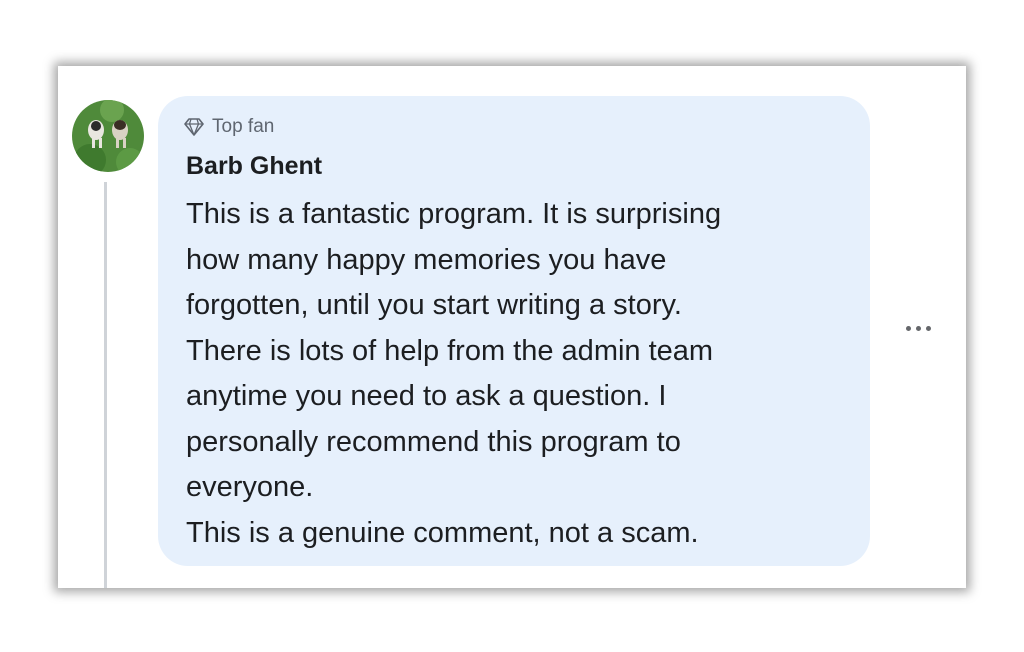 The width and height of the screenshot is (1024, 652). I want to click on more-options-icon, so click(918, 328).